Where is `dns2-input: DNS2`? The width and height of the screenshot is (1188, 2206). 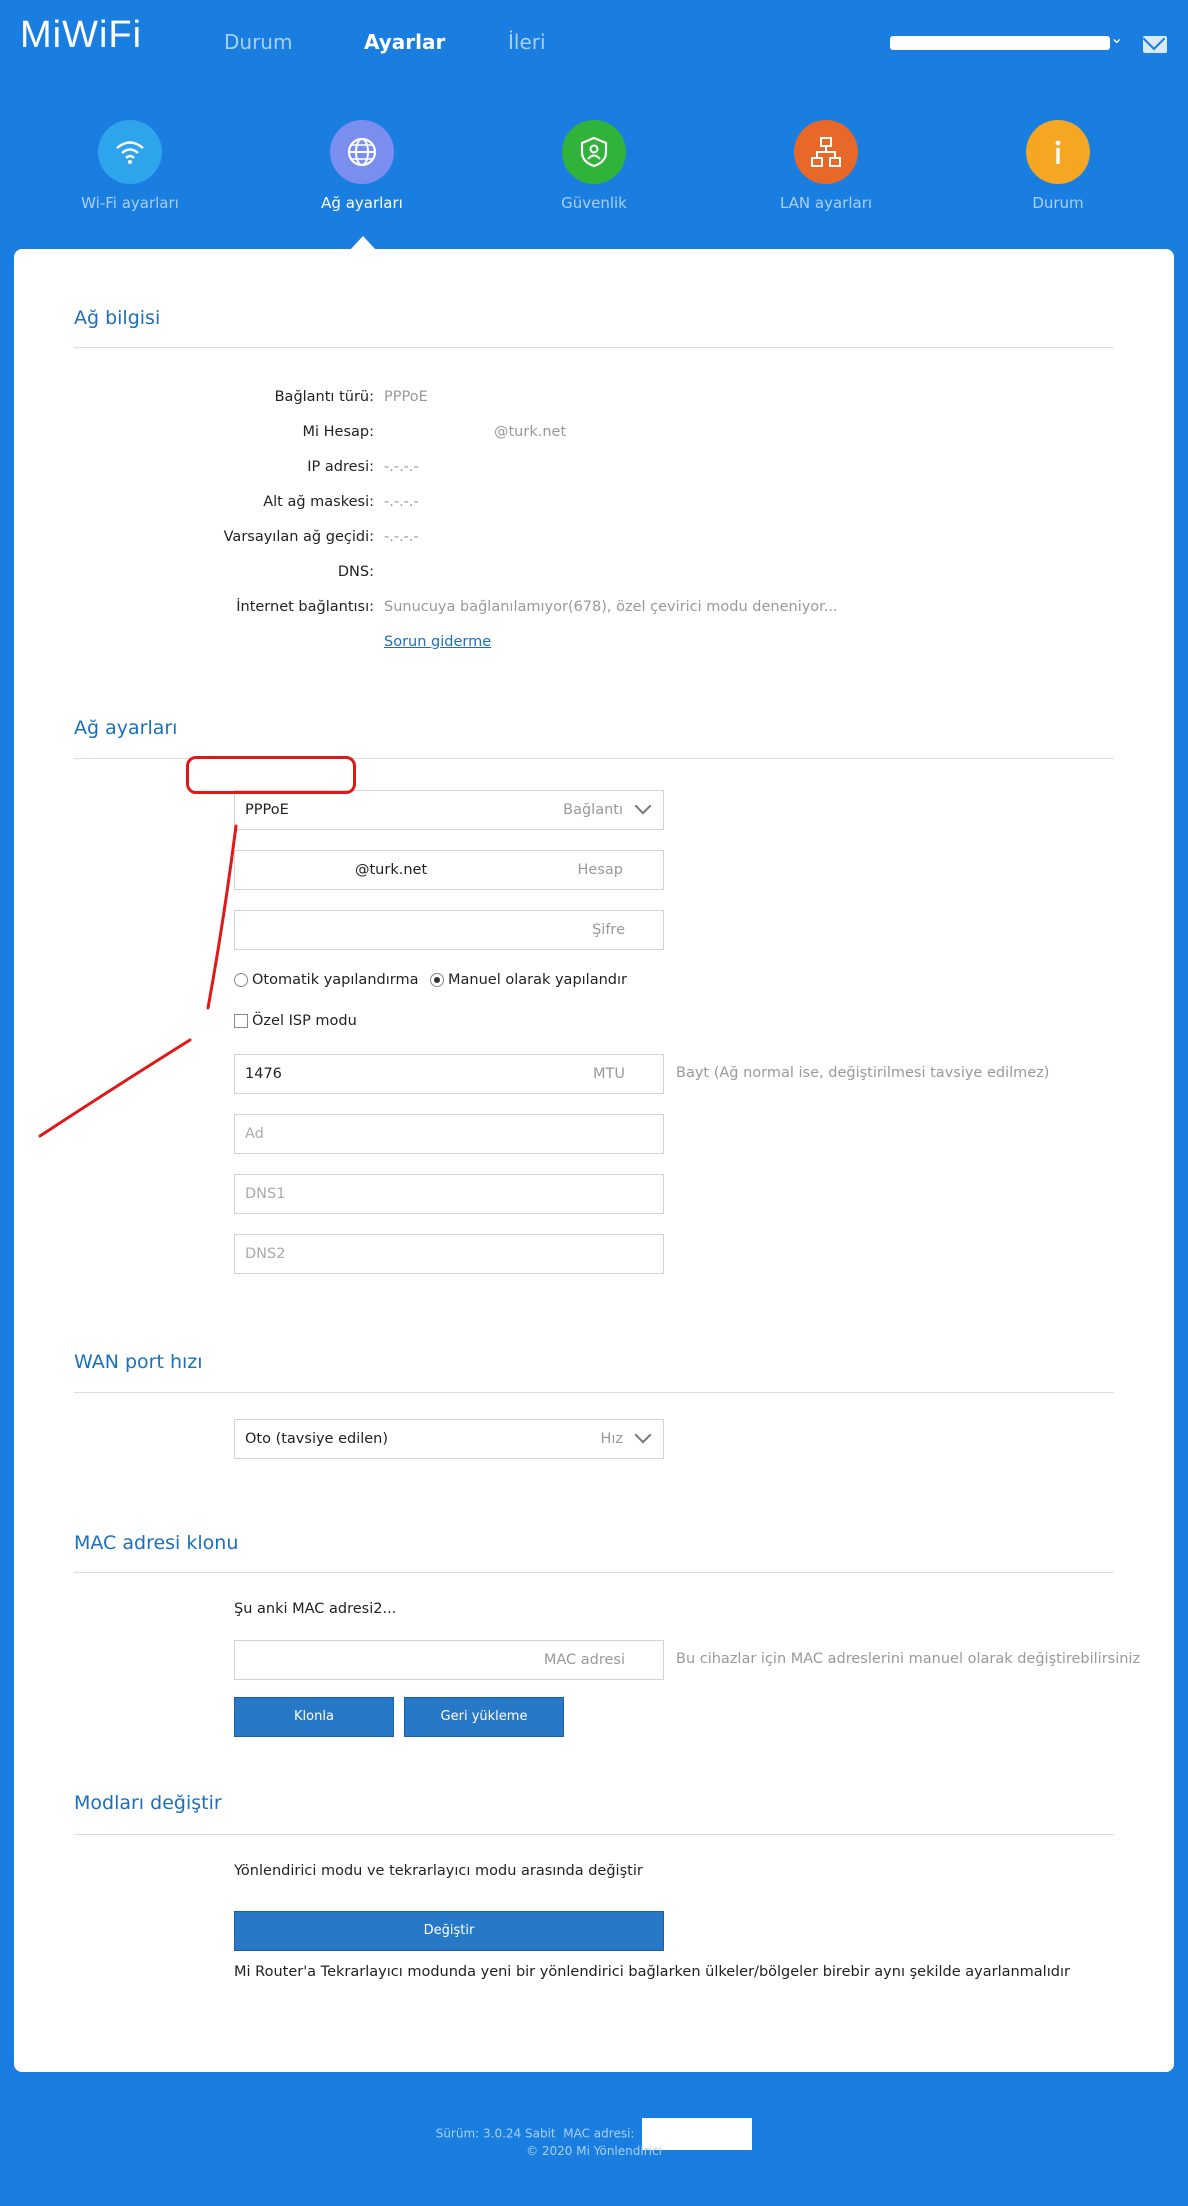 dns2-input: DNS2 is located at coordinates (449, 1254).